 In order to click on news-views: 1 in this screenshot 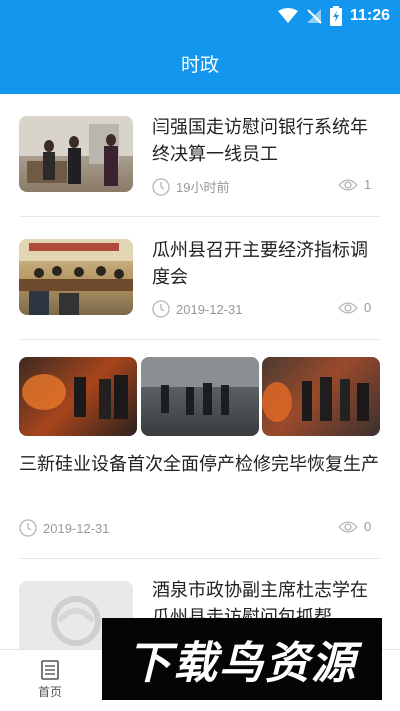, I will do `click(354, 184)`.